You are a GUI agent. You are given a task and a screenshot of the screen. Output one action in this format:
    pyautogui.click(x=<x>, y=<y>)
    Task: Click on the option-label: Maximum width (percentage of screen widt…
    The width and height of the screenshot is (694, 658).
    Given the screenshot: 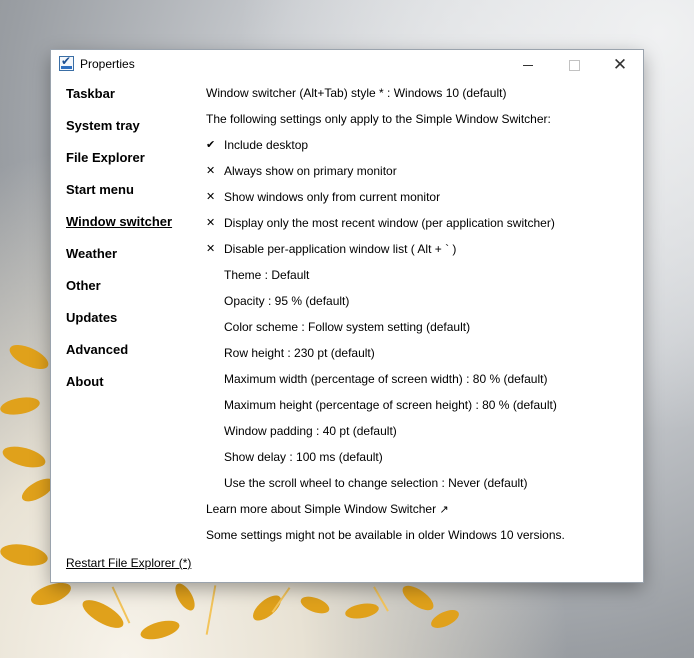 What is the action you would take?
    pyautogui.click(x=386, y=379)
    